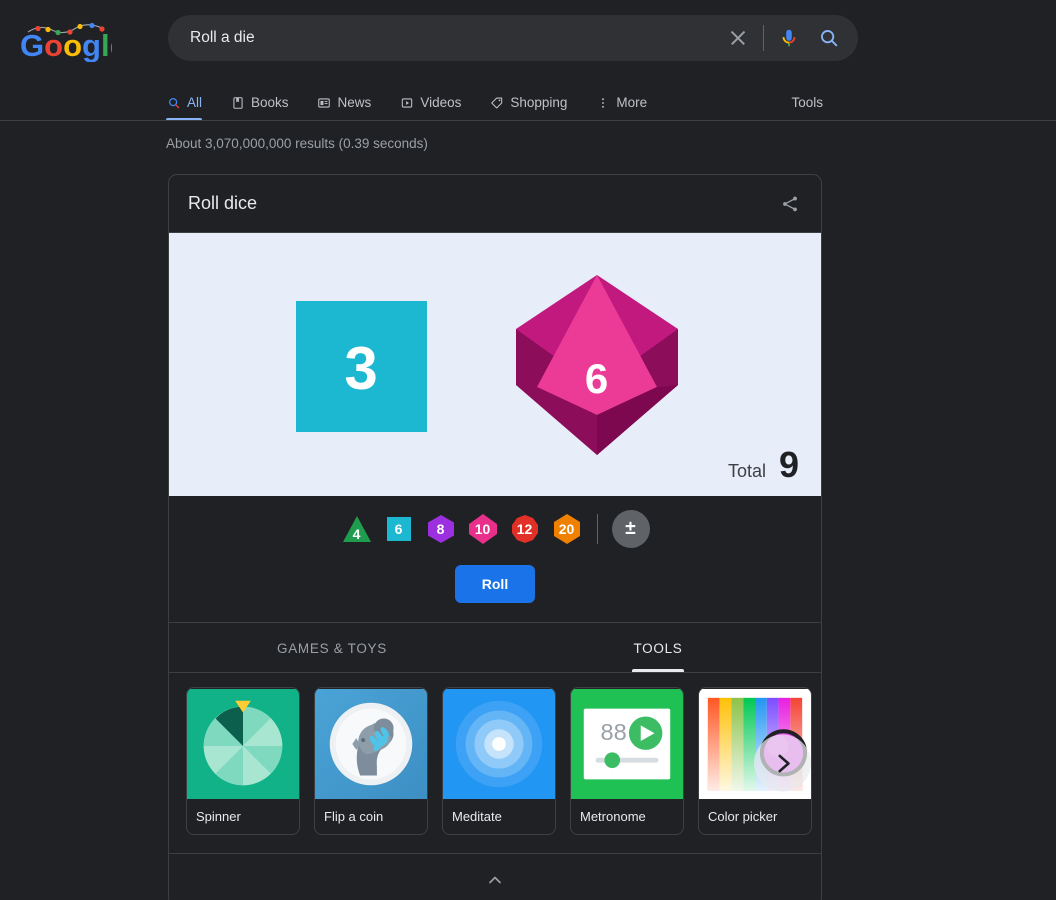 Image resolution: width=1056 pixels, height=900 pixels. What do you see at coordinates (539, 102) in the screenshot?
I see `nav-label: Shopping` at bounding box center [539, 102].